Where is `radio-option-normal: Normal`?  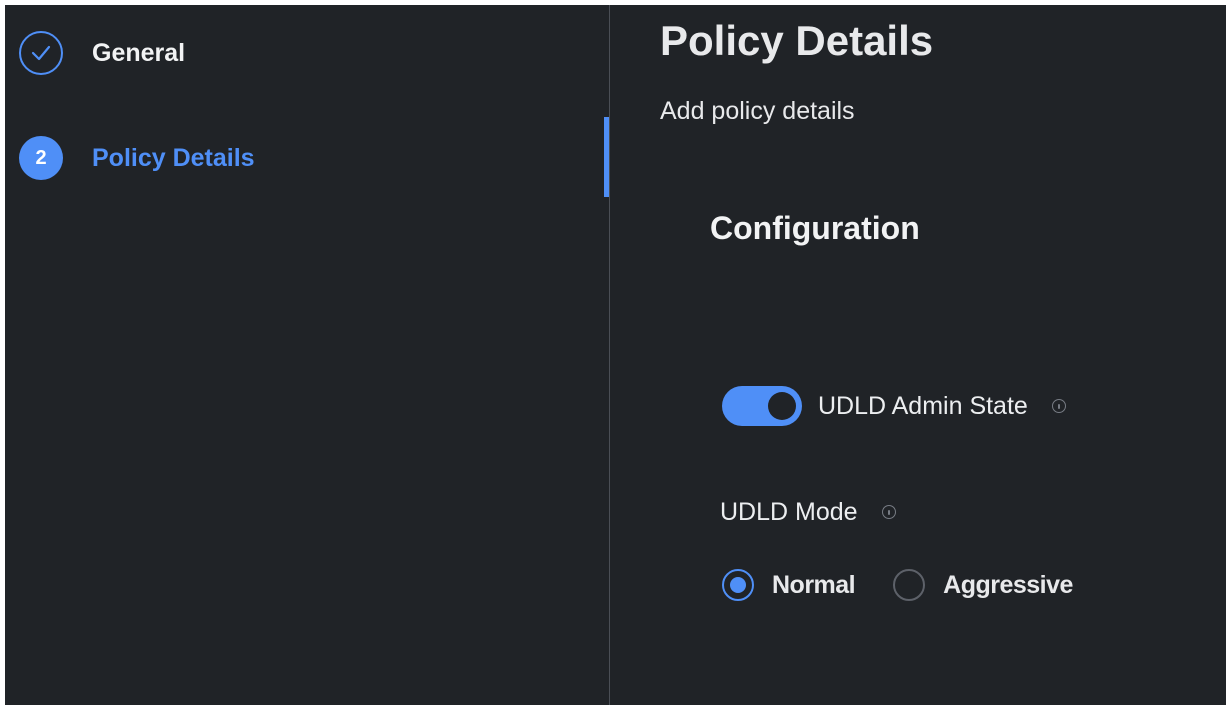 radio-option-normal: Normal is located at coordinates (789, 585).